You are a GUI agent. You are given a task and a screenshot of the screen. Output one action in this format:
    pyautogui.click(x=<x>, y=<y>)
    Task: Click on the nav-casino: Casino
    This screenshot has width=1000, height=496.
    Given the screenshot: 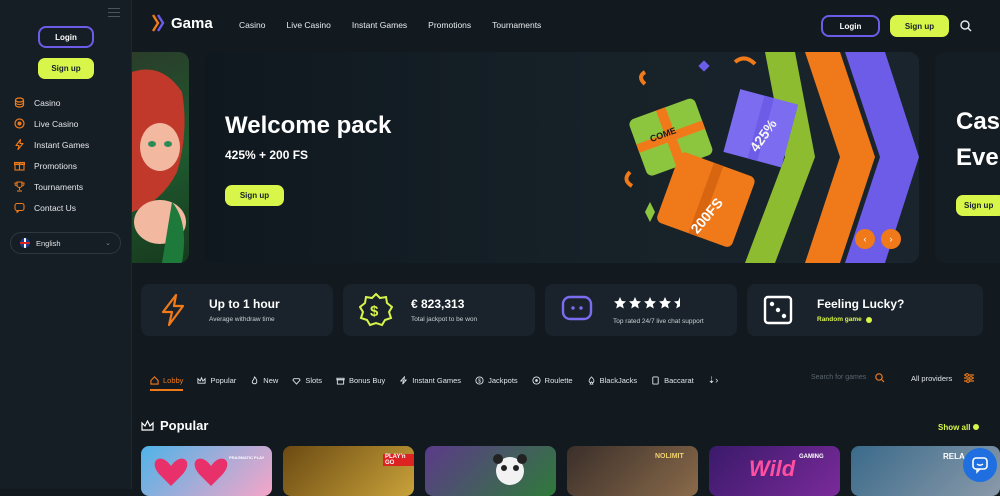 What is the action you would take?
    pyautogui.click(x=252, y=25)
    